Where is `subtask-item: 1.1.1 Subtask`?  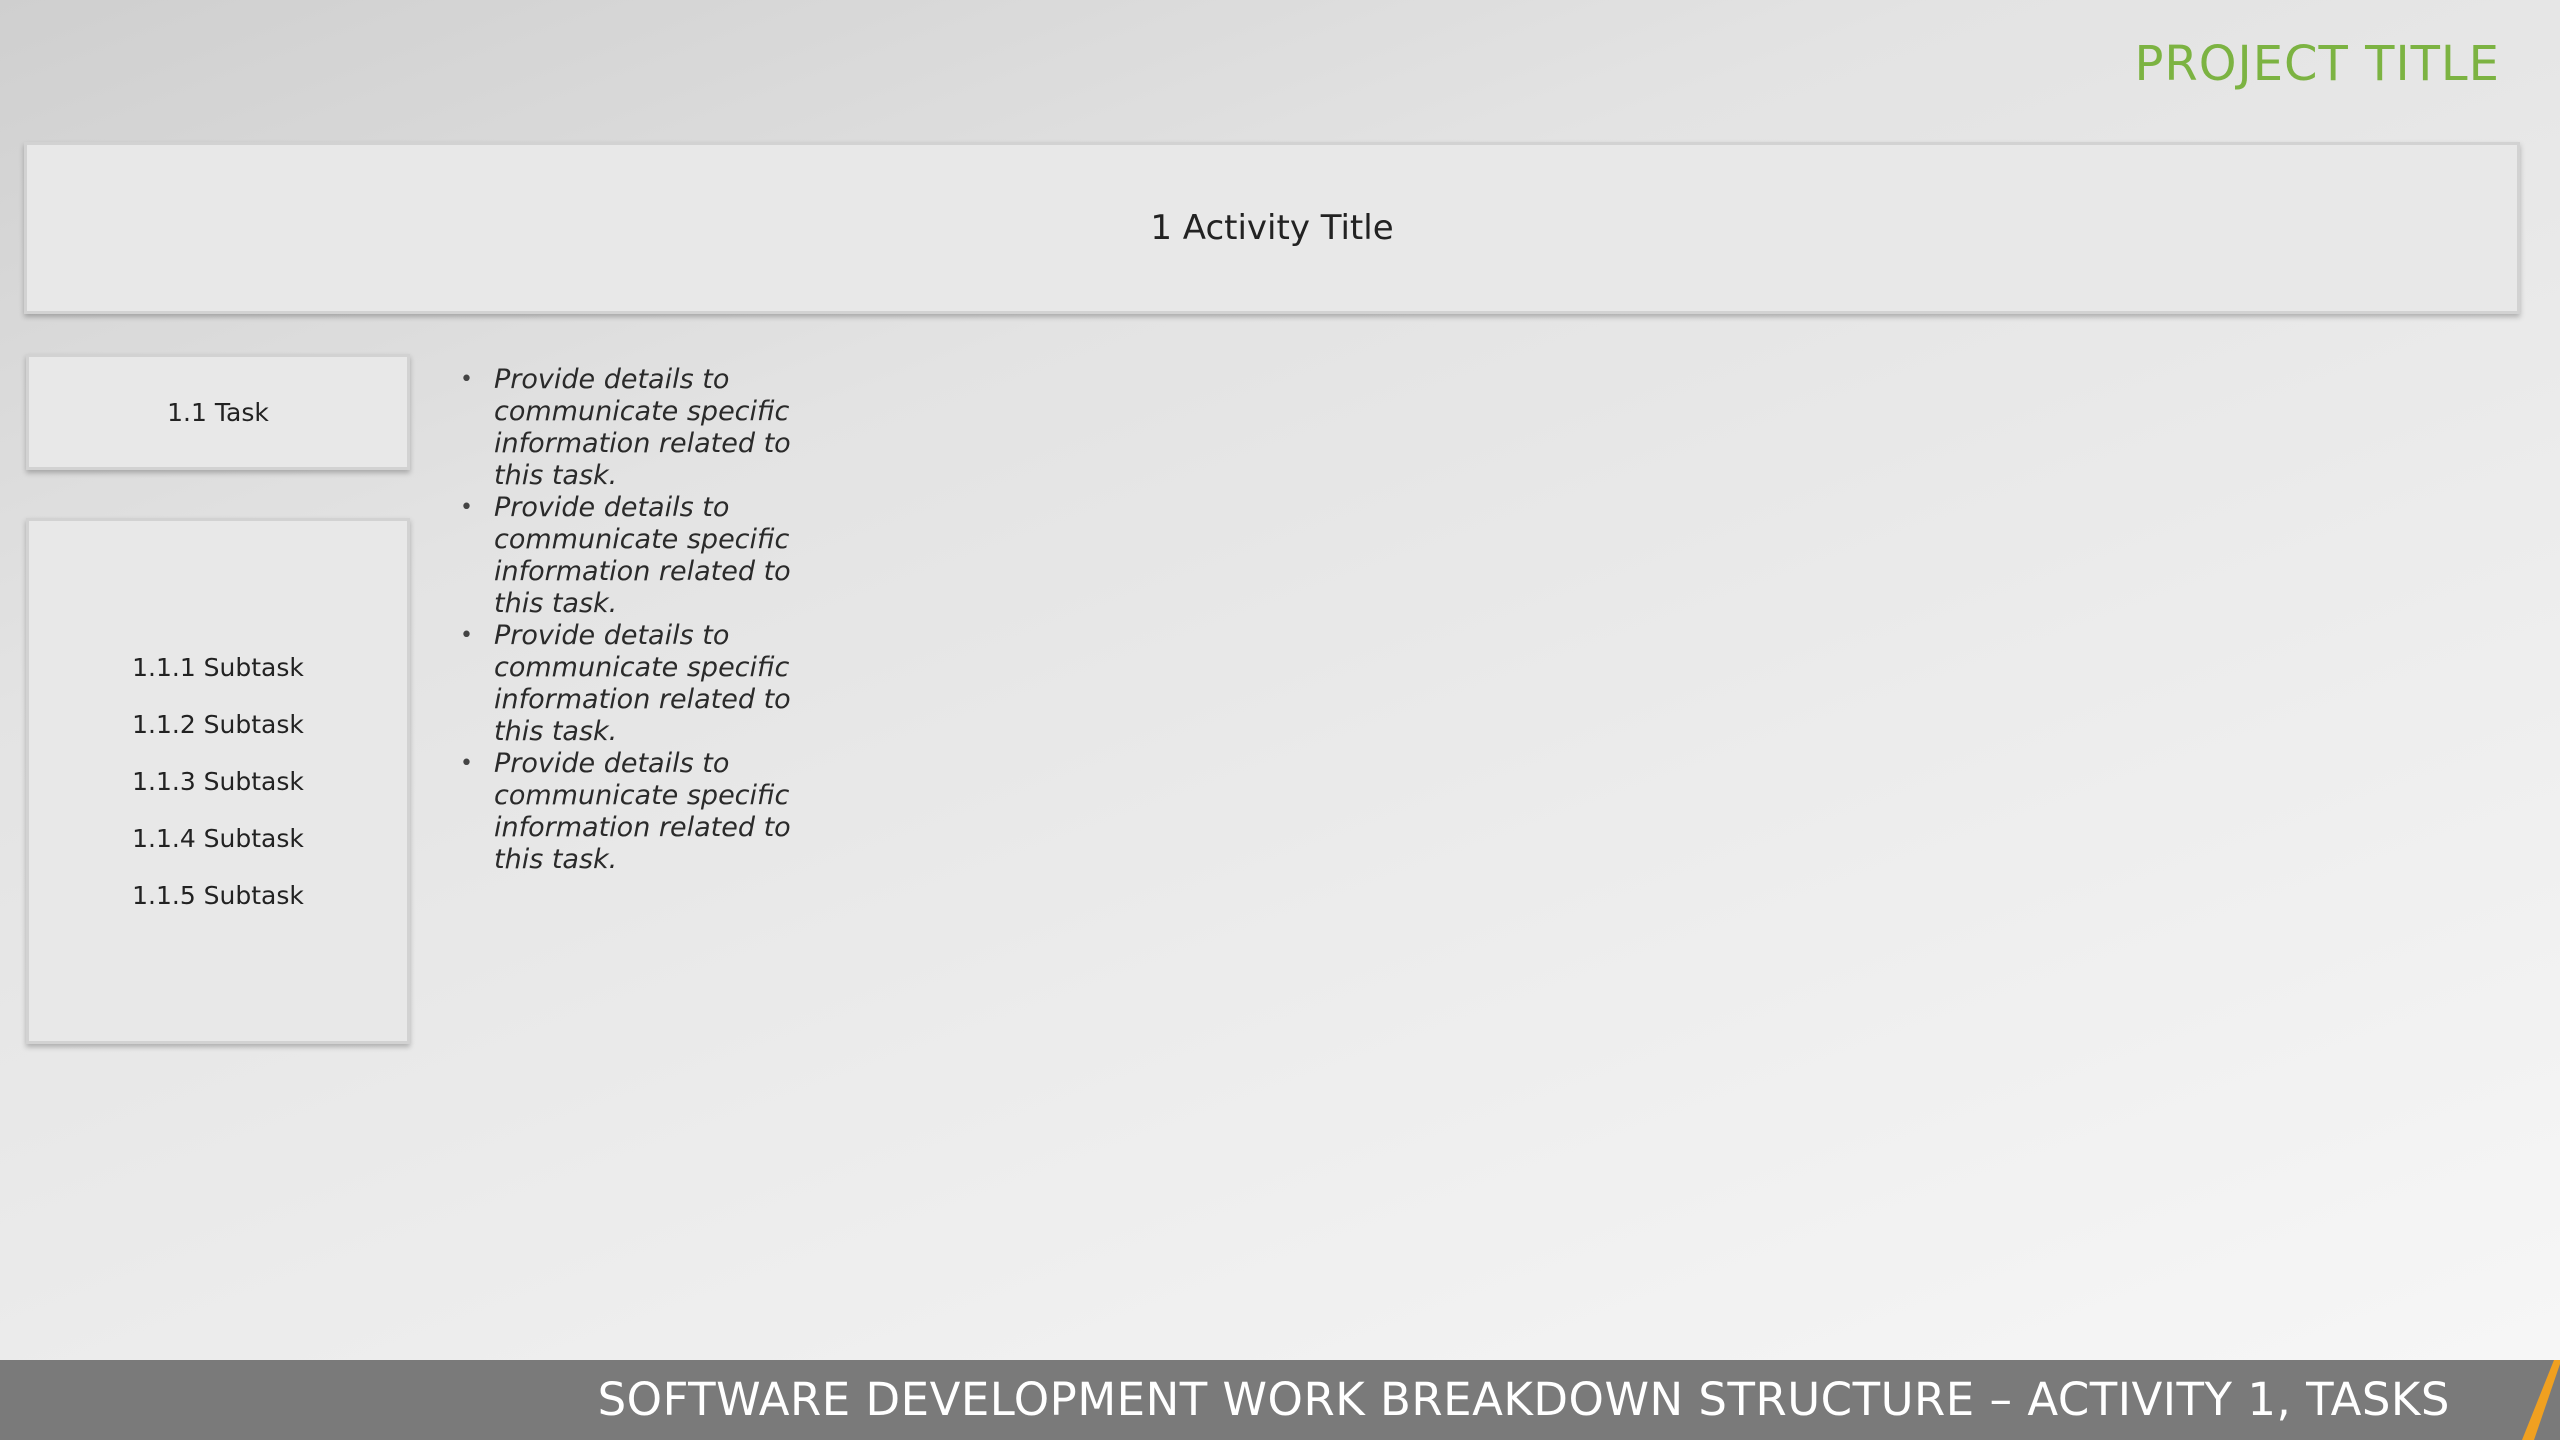
subtask-item: 1.1.1 Subtask is located at coordinates (218, 667).